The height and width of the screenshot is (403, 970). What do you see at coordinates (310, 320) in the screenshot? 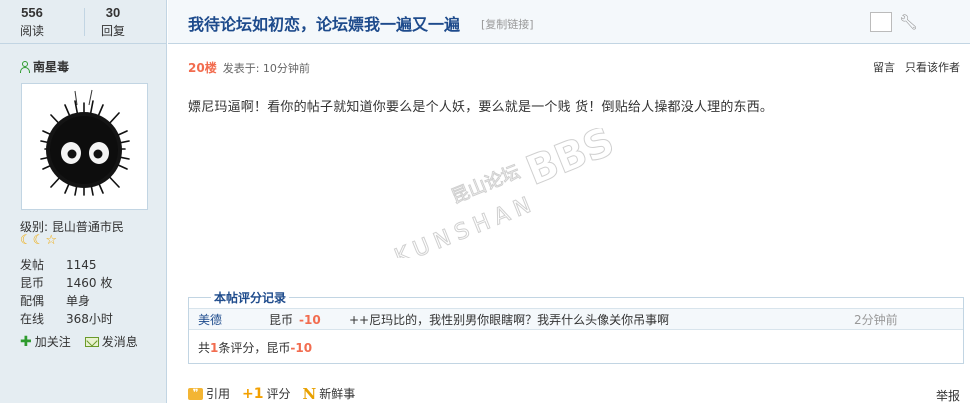
I see `rating-value: -10` at bounding box center [310, 320].